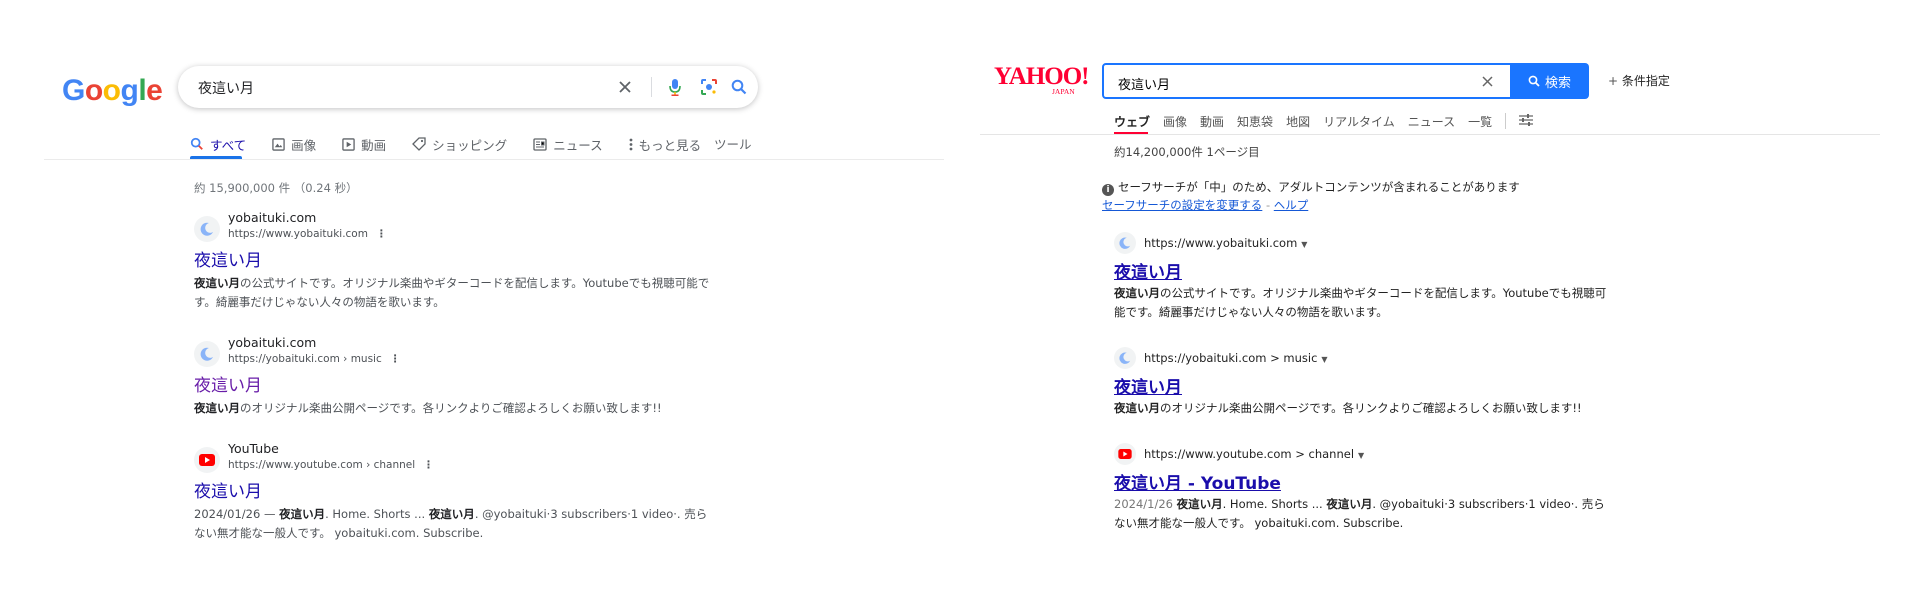  I want to click on tab-all: すべて, so click(218, 144).